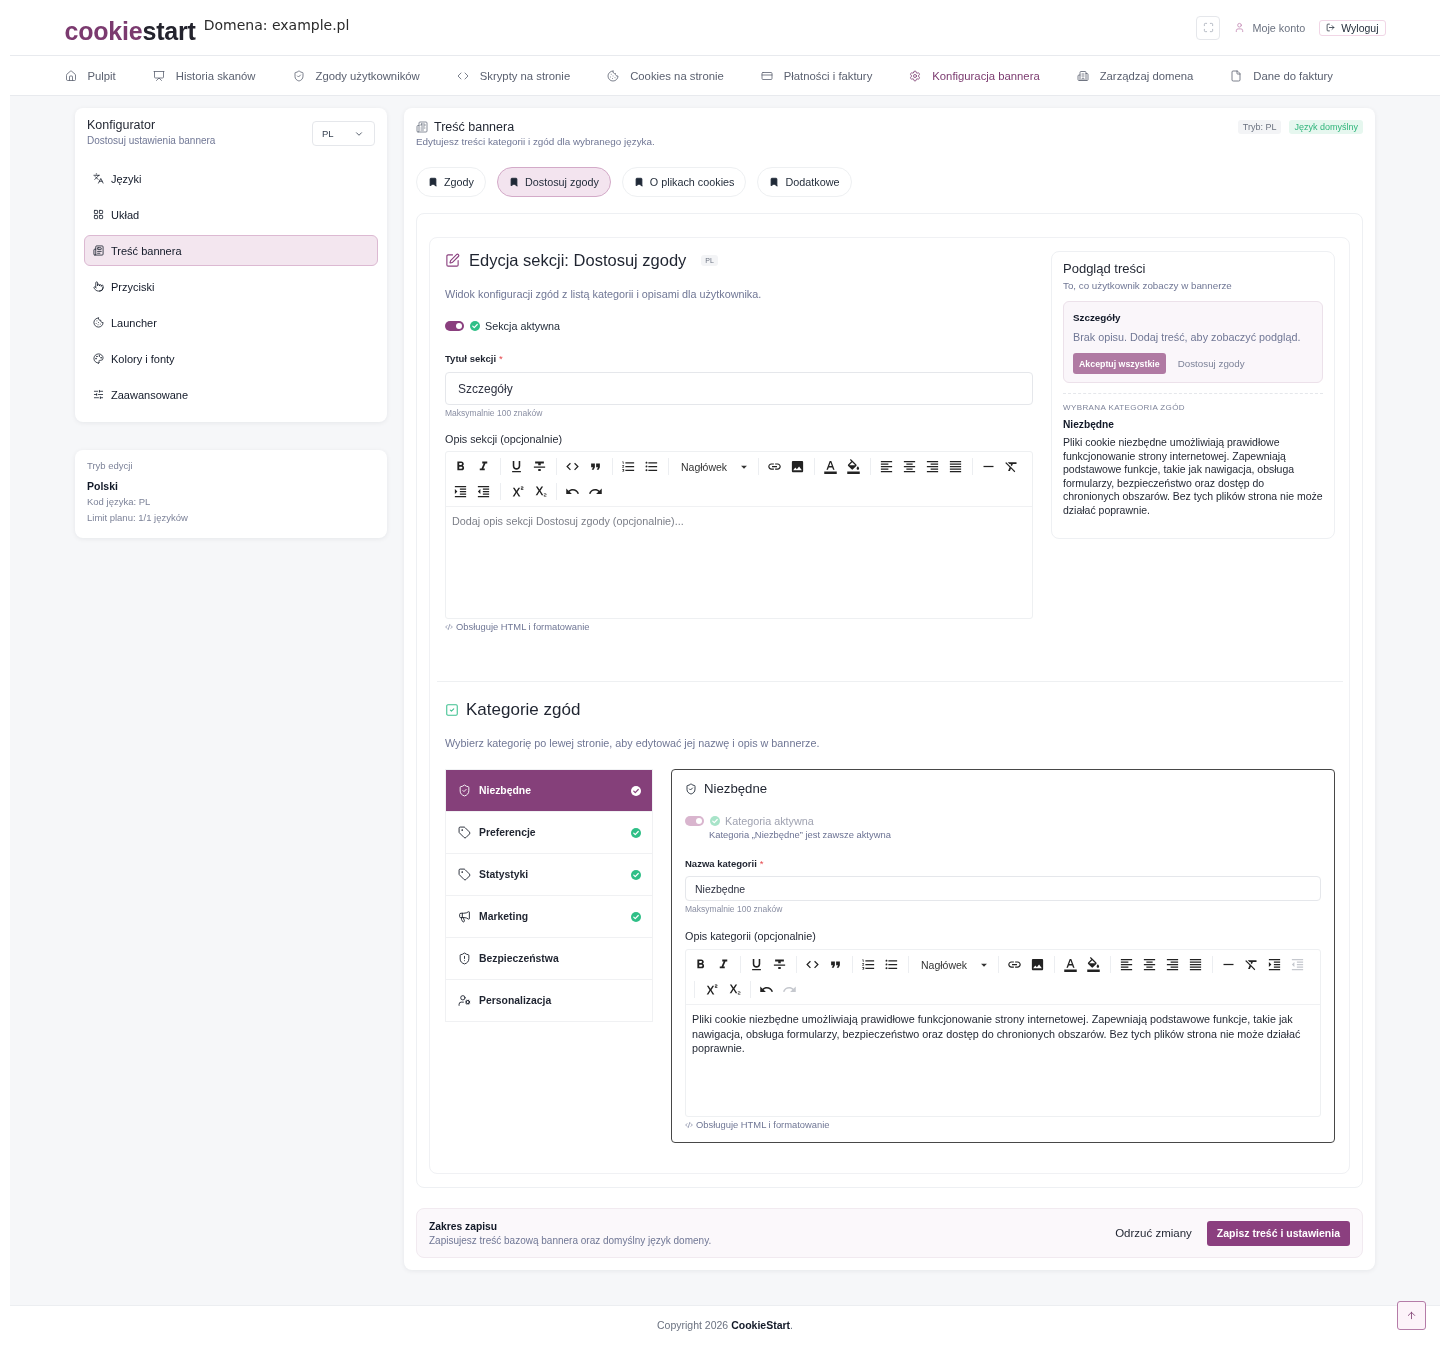  What do you see at coordinates (1003, 1060) in the screenshot?
I see `editor-text-field: Pliki cookie niezbędne umożliwiają prawidłowe funkcjonowanie strony internetowej. Zapewniają podstawowe funkcje, takie jak nawigacja, obsługa formularzy, bezpieczeństwo oraz dostęp do chronionych obszarów. Bez tych plików strona nie może działać poprawnie.` at bounding box center [1003, 1060].